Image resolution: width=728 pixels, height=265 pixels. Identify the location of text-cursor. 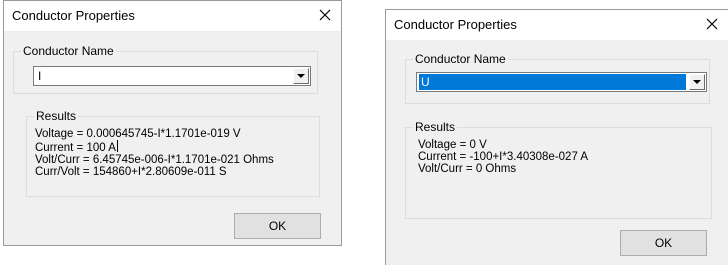
(117, 146).